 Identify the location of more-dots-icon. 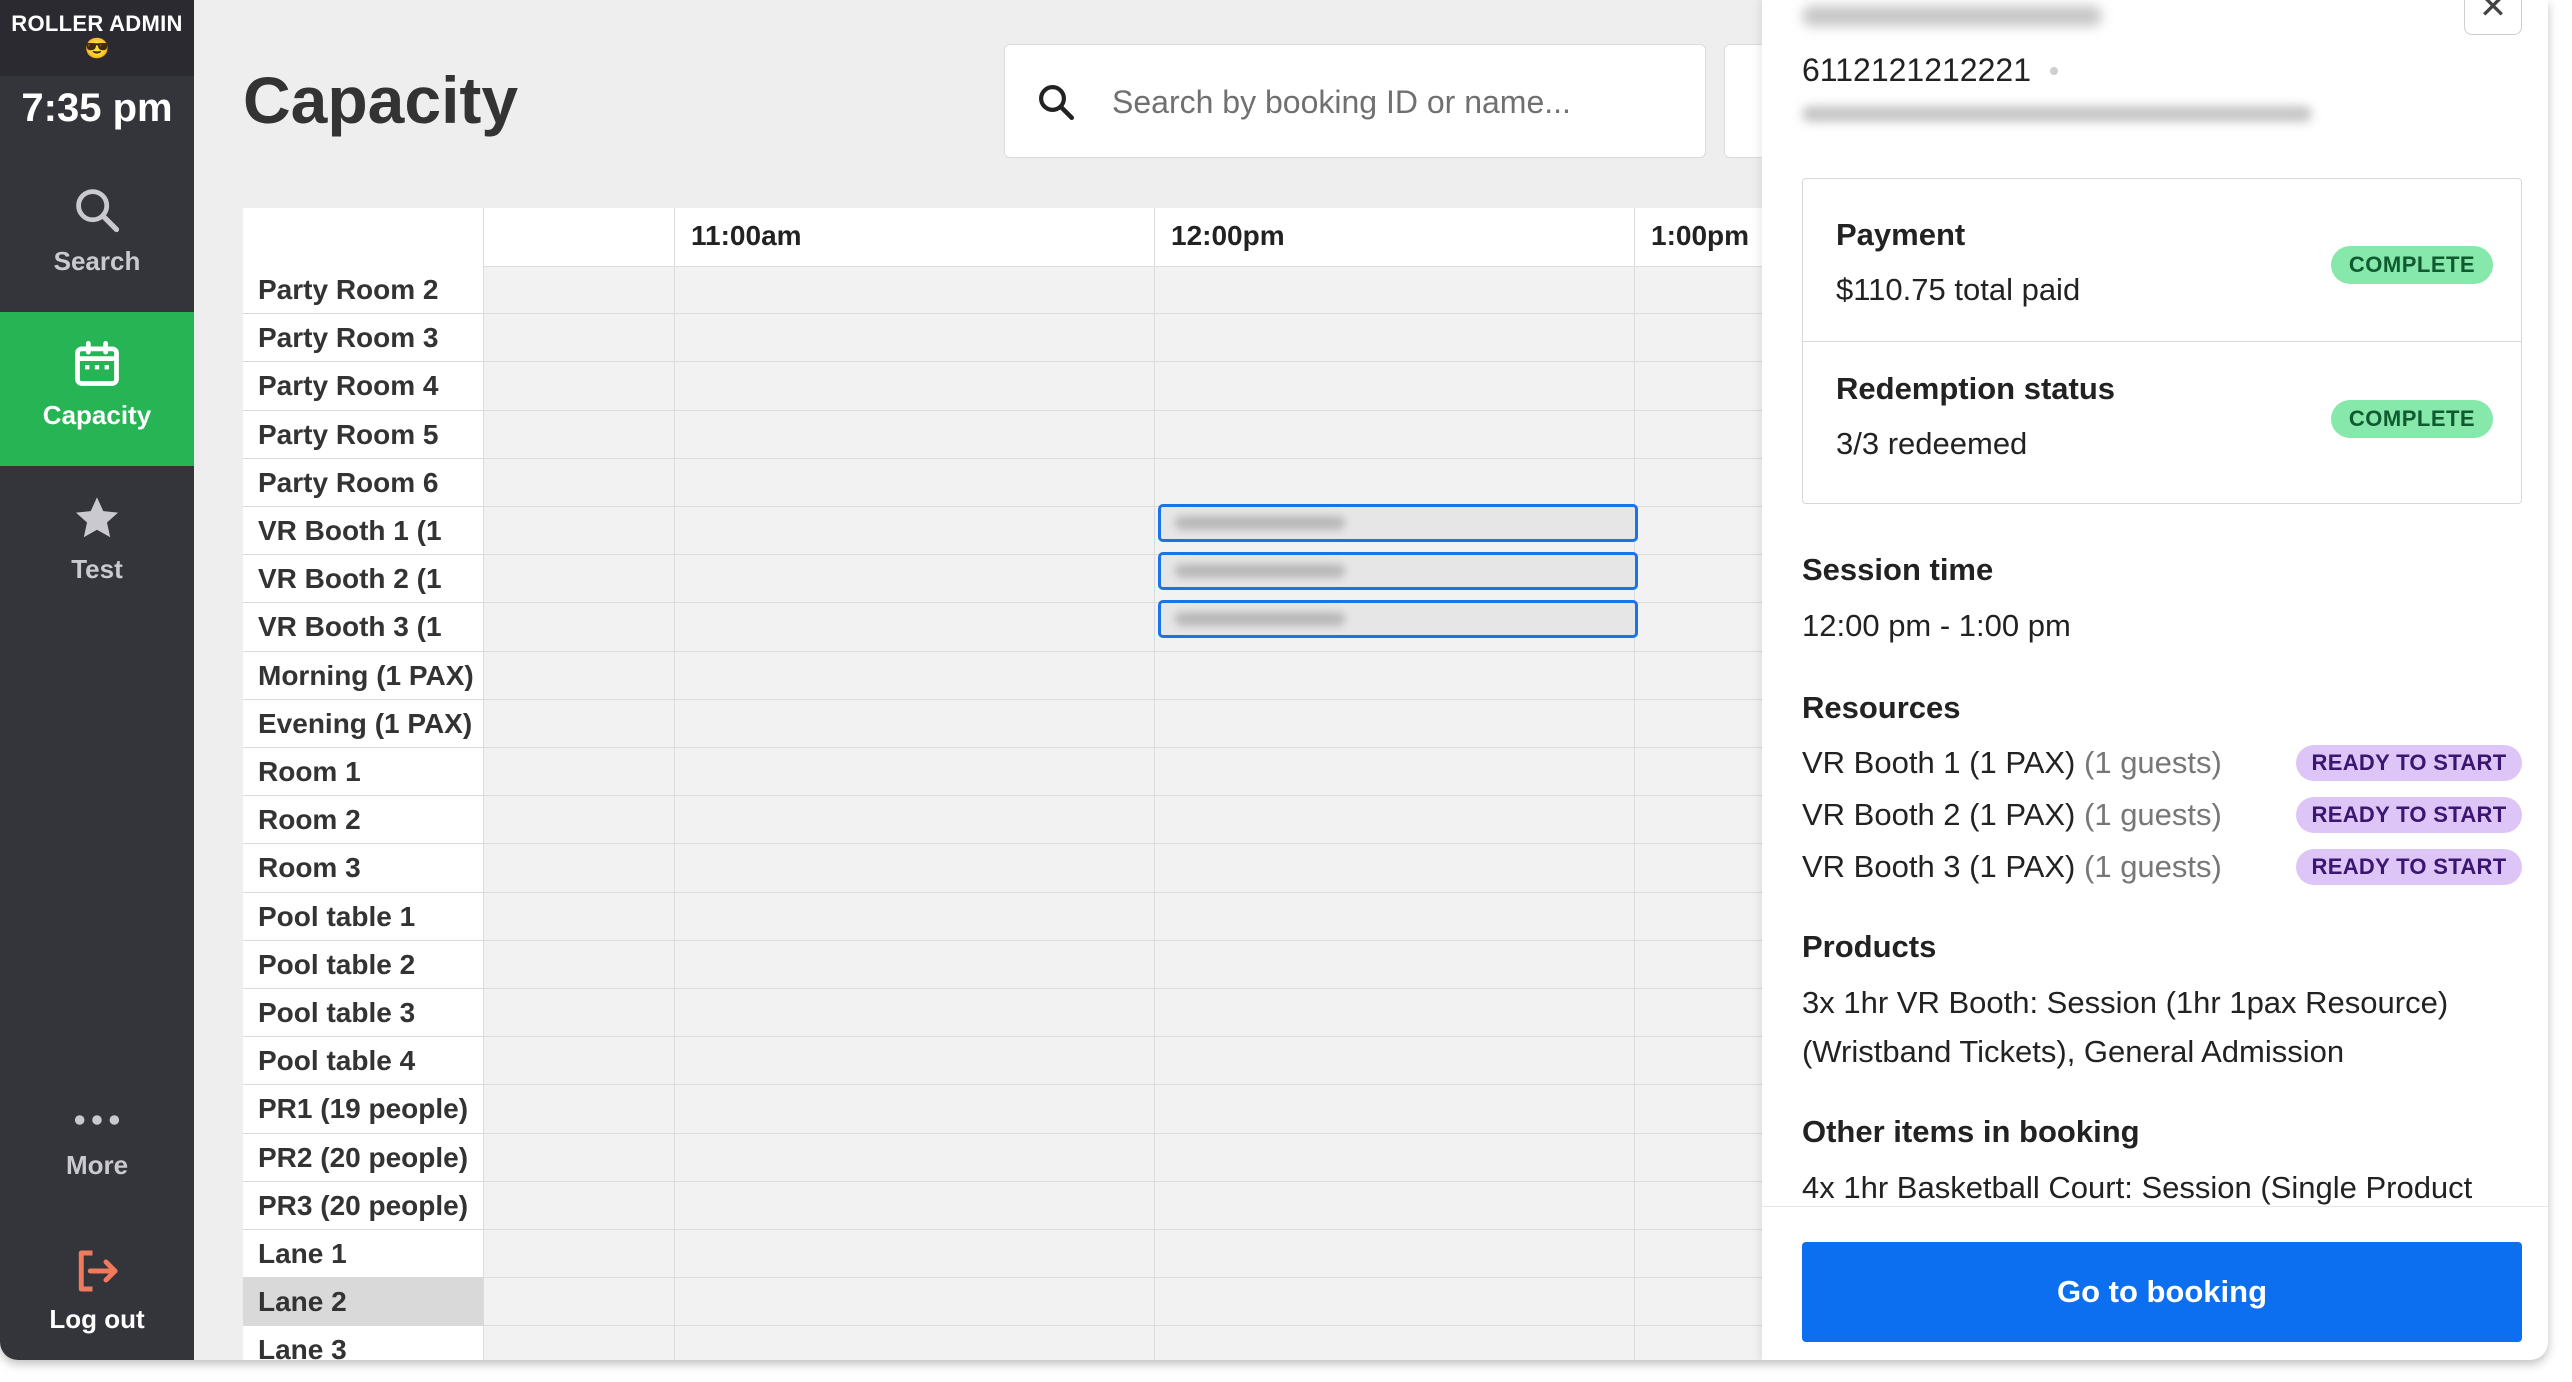
(97, 1120).